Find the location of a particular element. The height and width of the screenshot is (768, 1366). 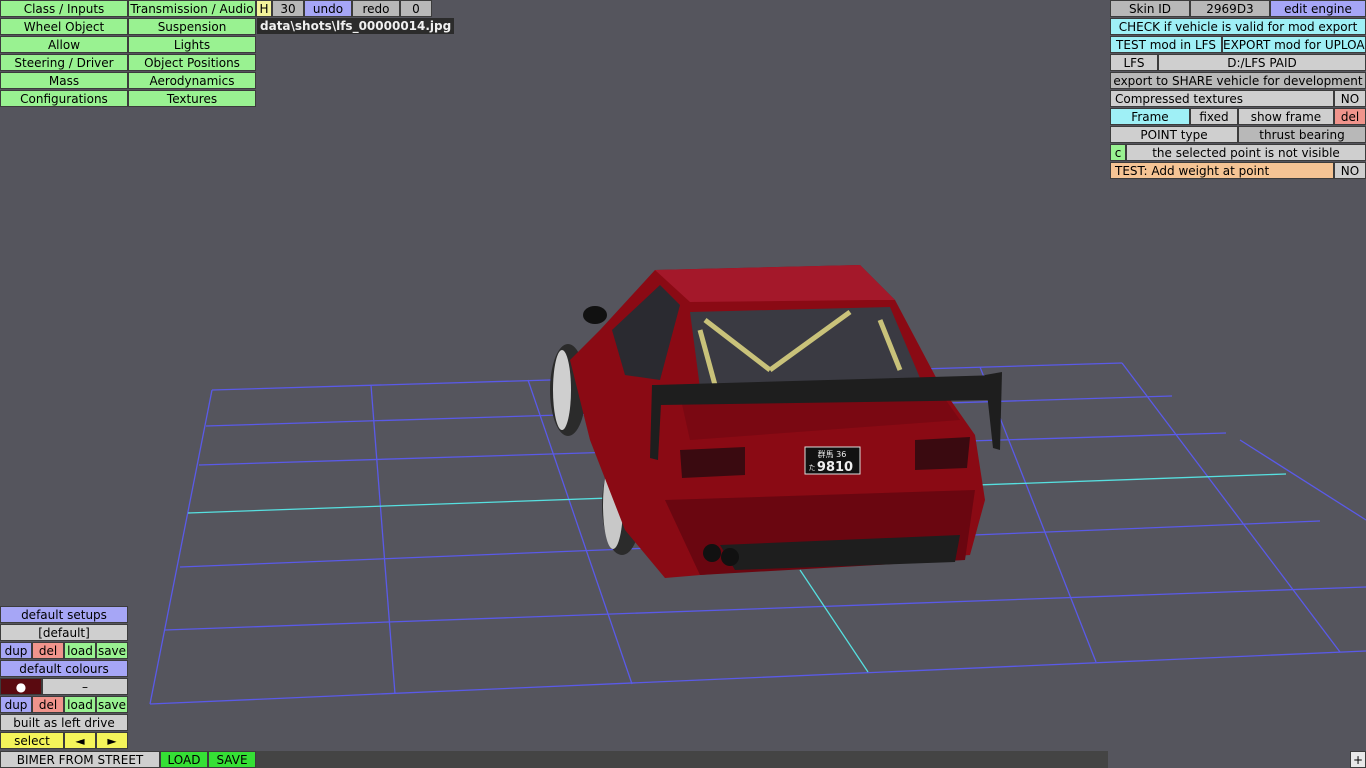

fixed-button: fixed is located at coordinates (1214, 116).